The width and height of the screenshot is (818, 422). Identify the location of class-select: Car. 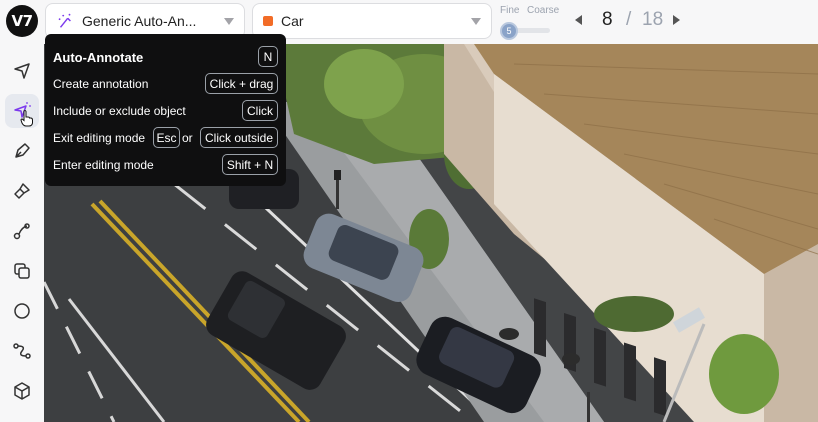
(372, 21).